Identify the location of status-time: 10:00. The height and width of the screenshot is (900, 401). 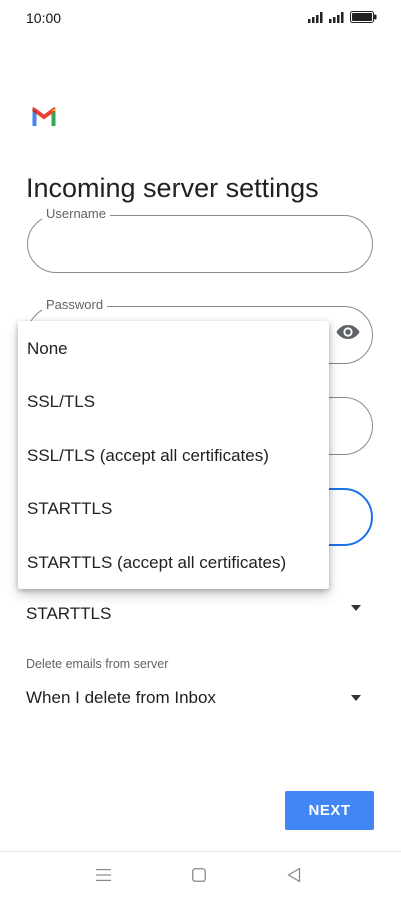
(44, 18).